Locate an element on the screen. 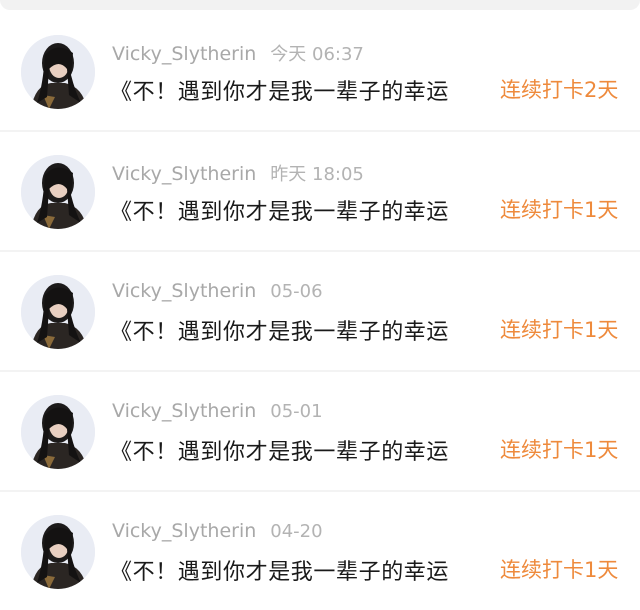 The width and height of the screenshot is (640, 610). post-meta: Vicky_Slytherin 05-06 is located at coordinates (217, 291).